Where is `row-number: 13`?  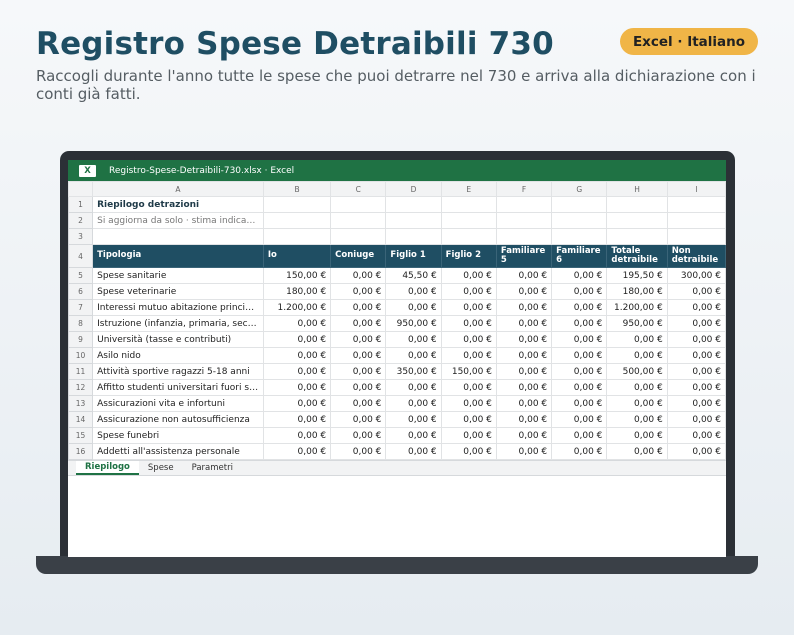
row-number: 13 is located at coordinates (81, 403).